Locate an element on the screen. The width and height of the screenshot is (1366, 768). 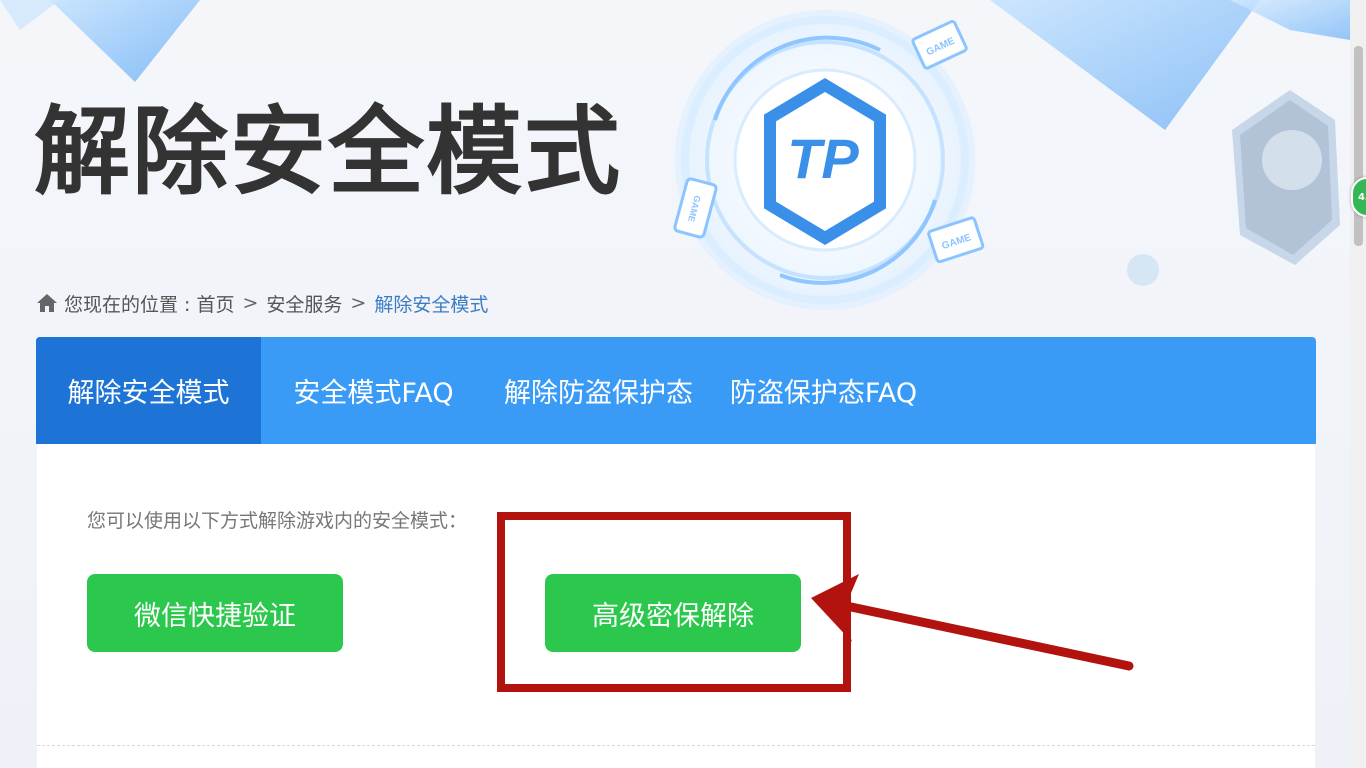
red-box-arrow is located at coordinates (815, 602).